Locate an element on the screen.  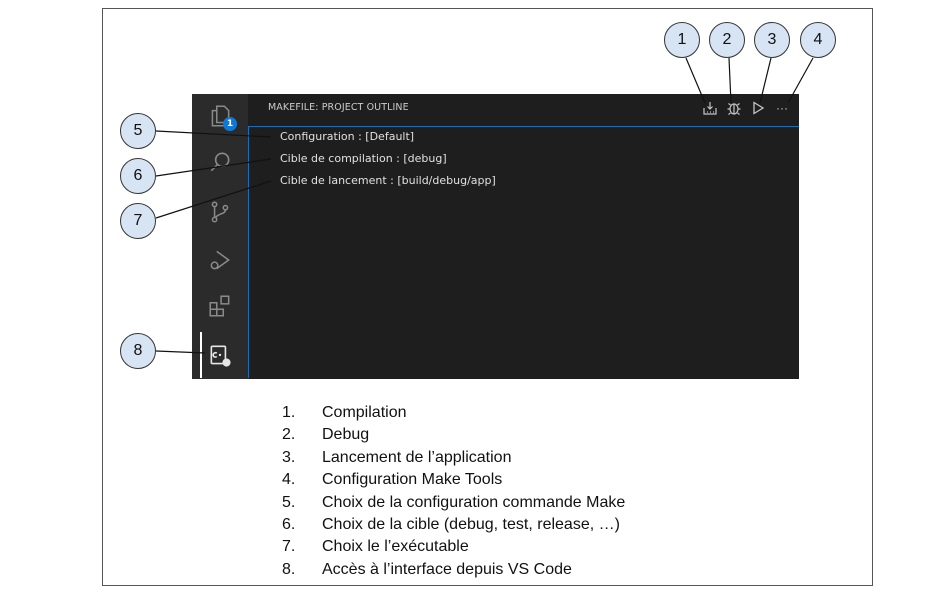
callout-3: 3 is located at coordinates (772, 40).